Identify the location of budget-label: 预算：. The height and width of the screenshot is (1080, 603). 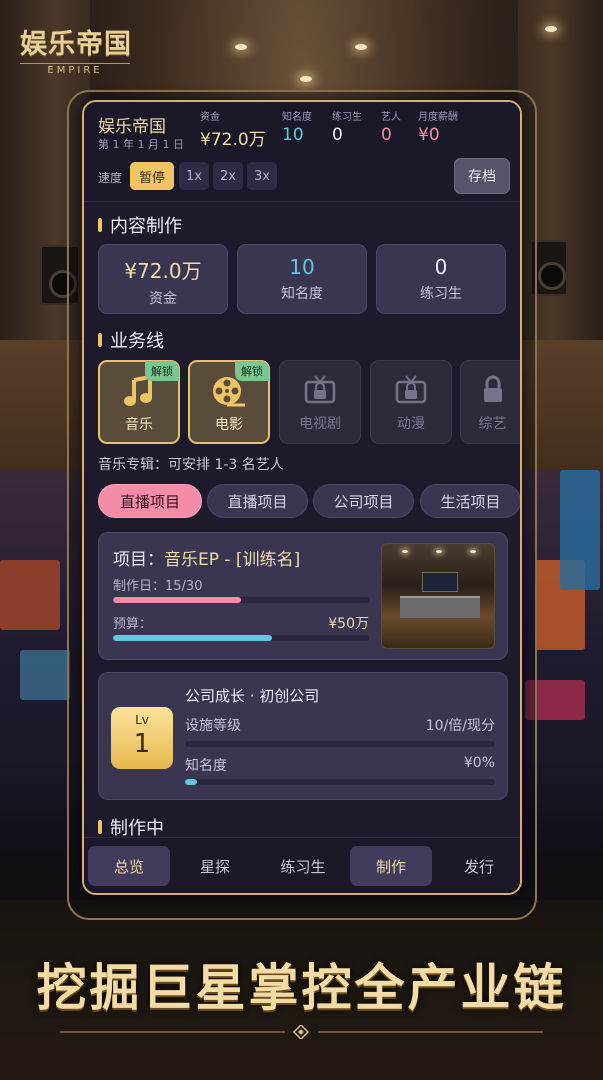
(133, 624).